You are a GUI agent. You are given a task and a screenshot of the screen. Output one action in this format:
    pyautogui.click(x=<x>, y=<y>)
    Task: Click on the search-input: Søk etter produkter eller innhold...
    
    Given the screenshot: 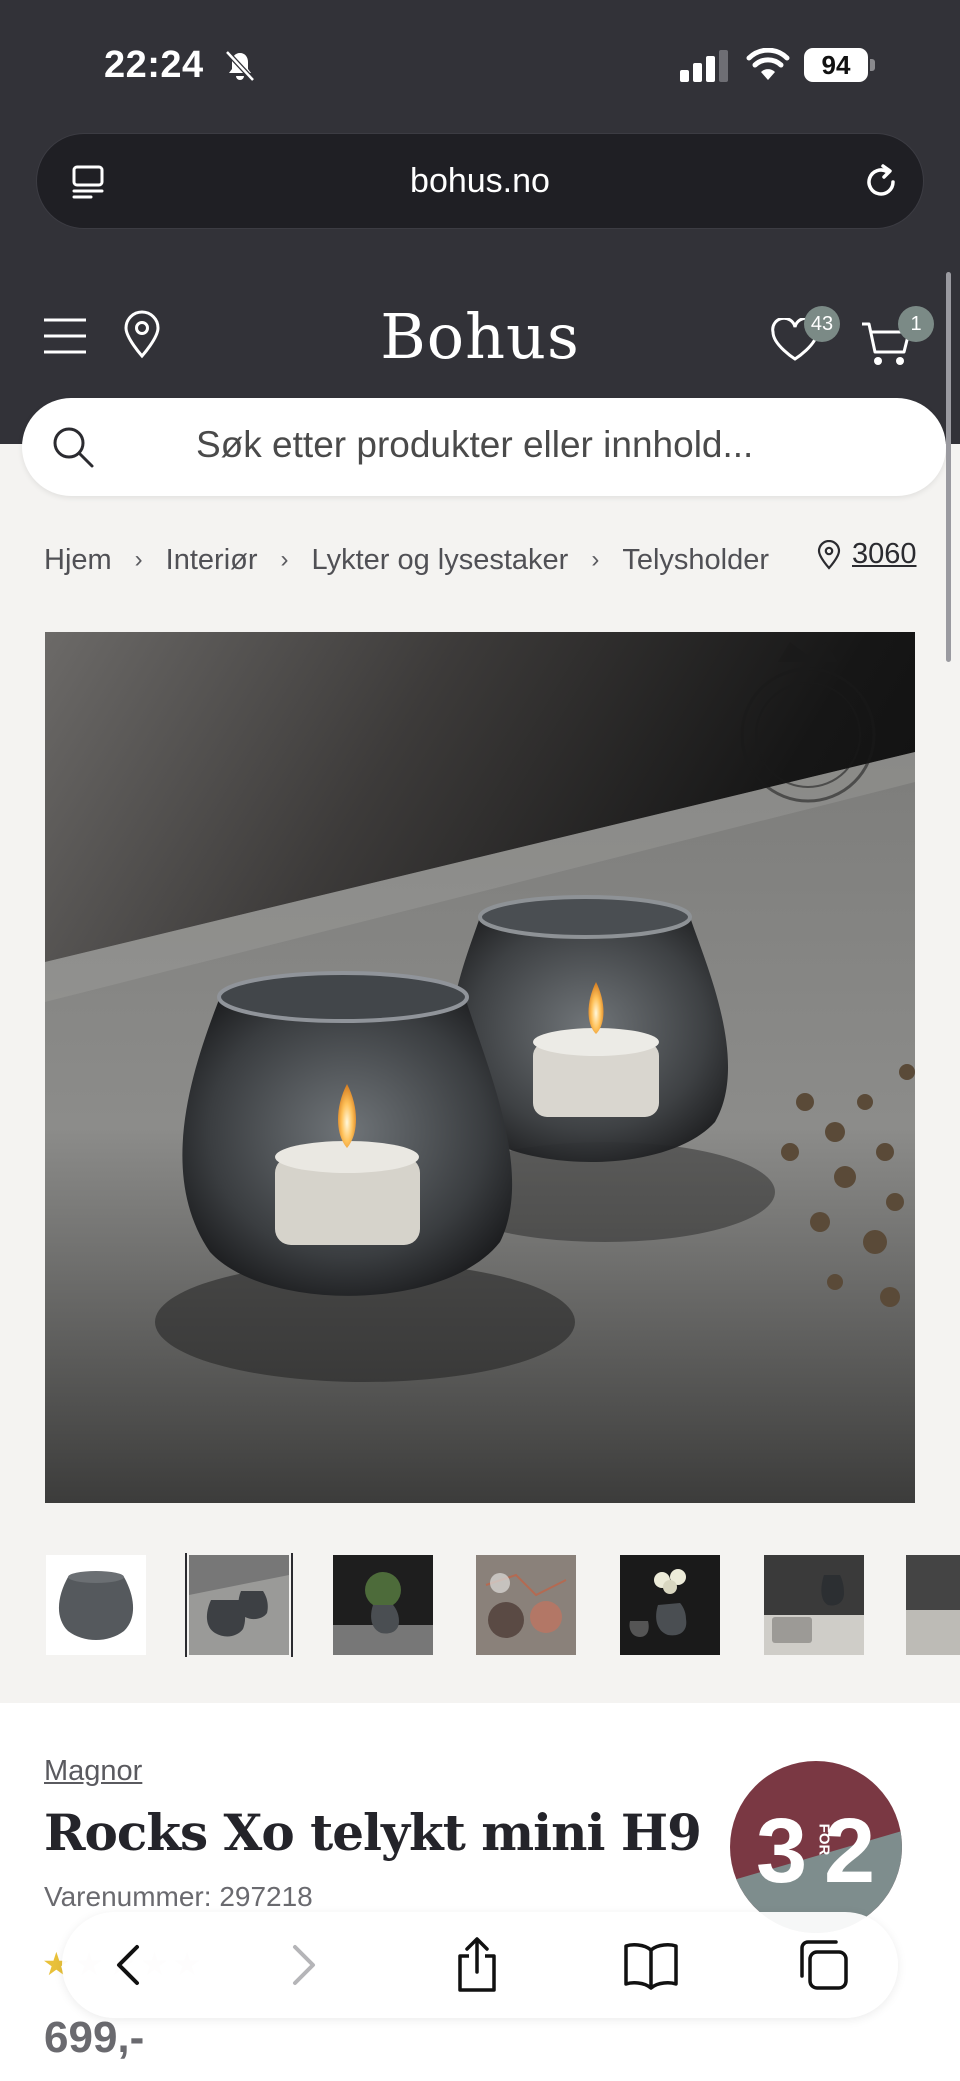 What is the action you would take?
    pyautogui.click(x=474, y=445)
    